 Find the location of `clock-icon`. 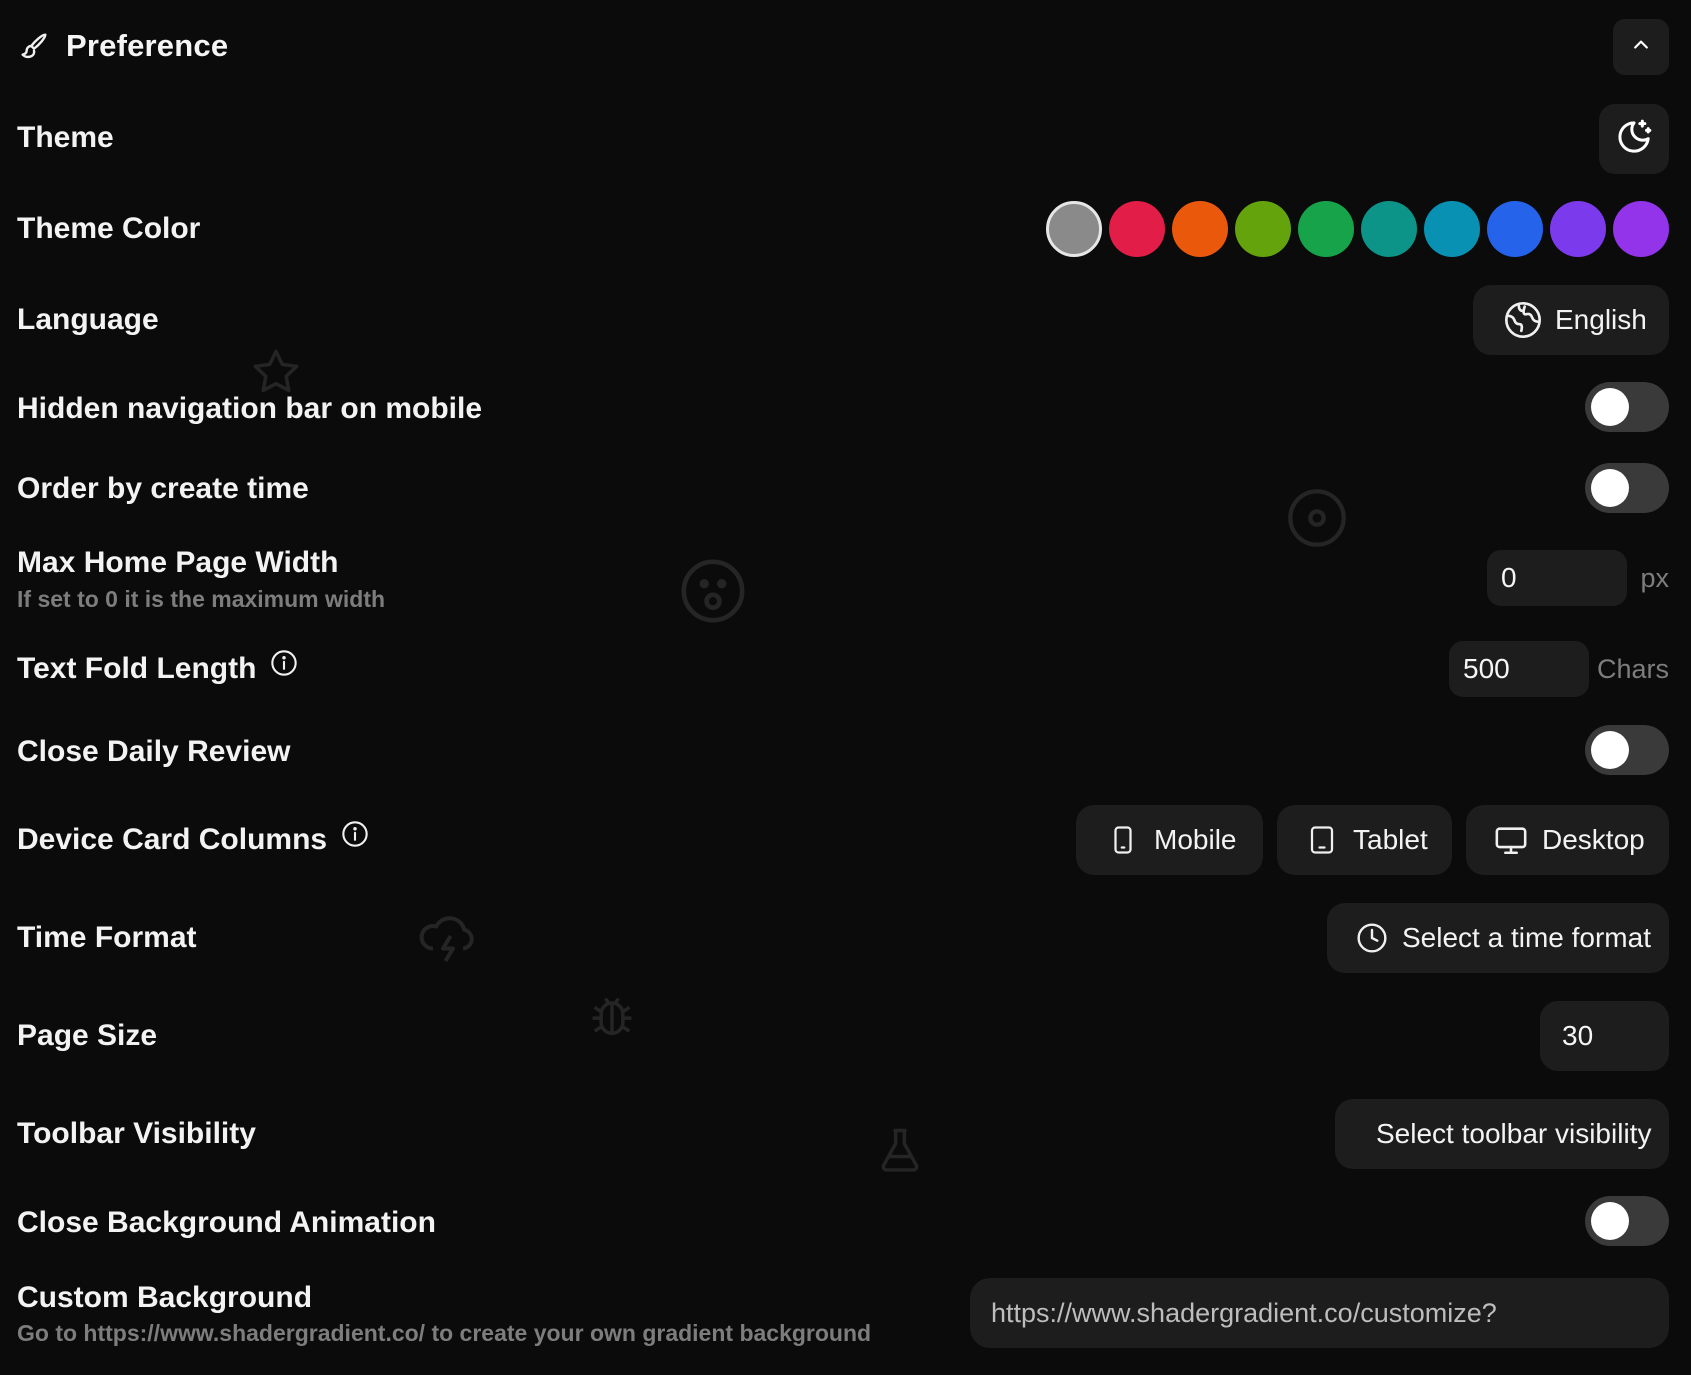

clock-icon is located at coordinates (1372, 938).